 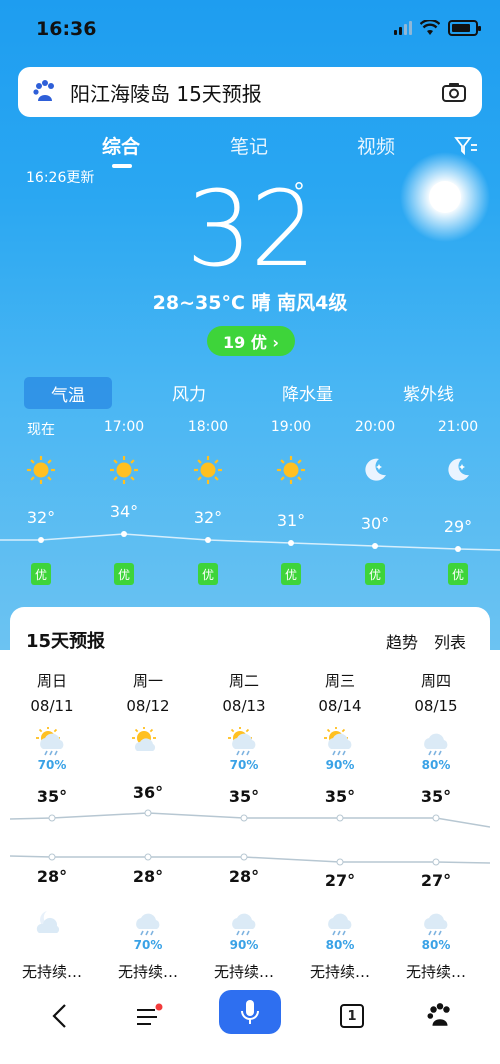 What do you see at coordinates (436, 706) in the screenshot?
I see `forecast-date: 08/15` at bounding box center [436, 706].